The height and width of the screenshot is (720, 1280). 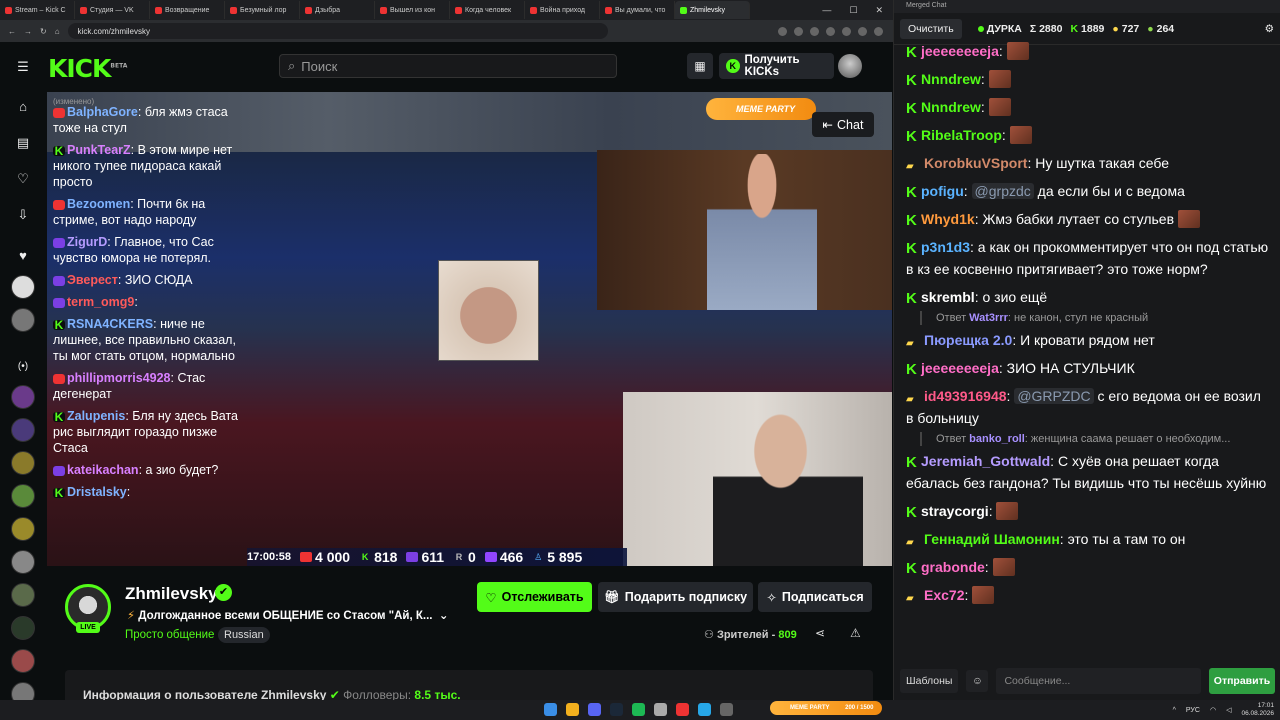 What do you see at coordinates (878, 31) in the screenshot?
I see `menu-icon` at bounding box center [878, 31].